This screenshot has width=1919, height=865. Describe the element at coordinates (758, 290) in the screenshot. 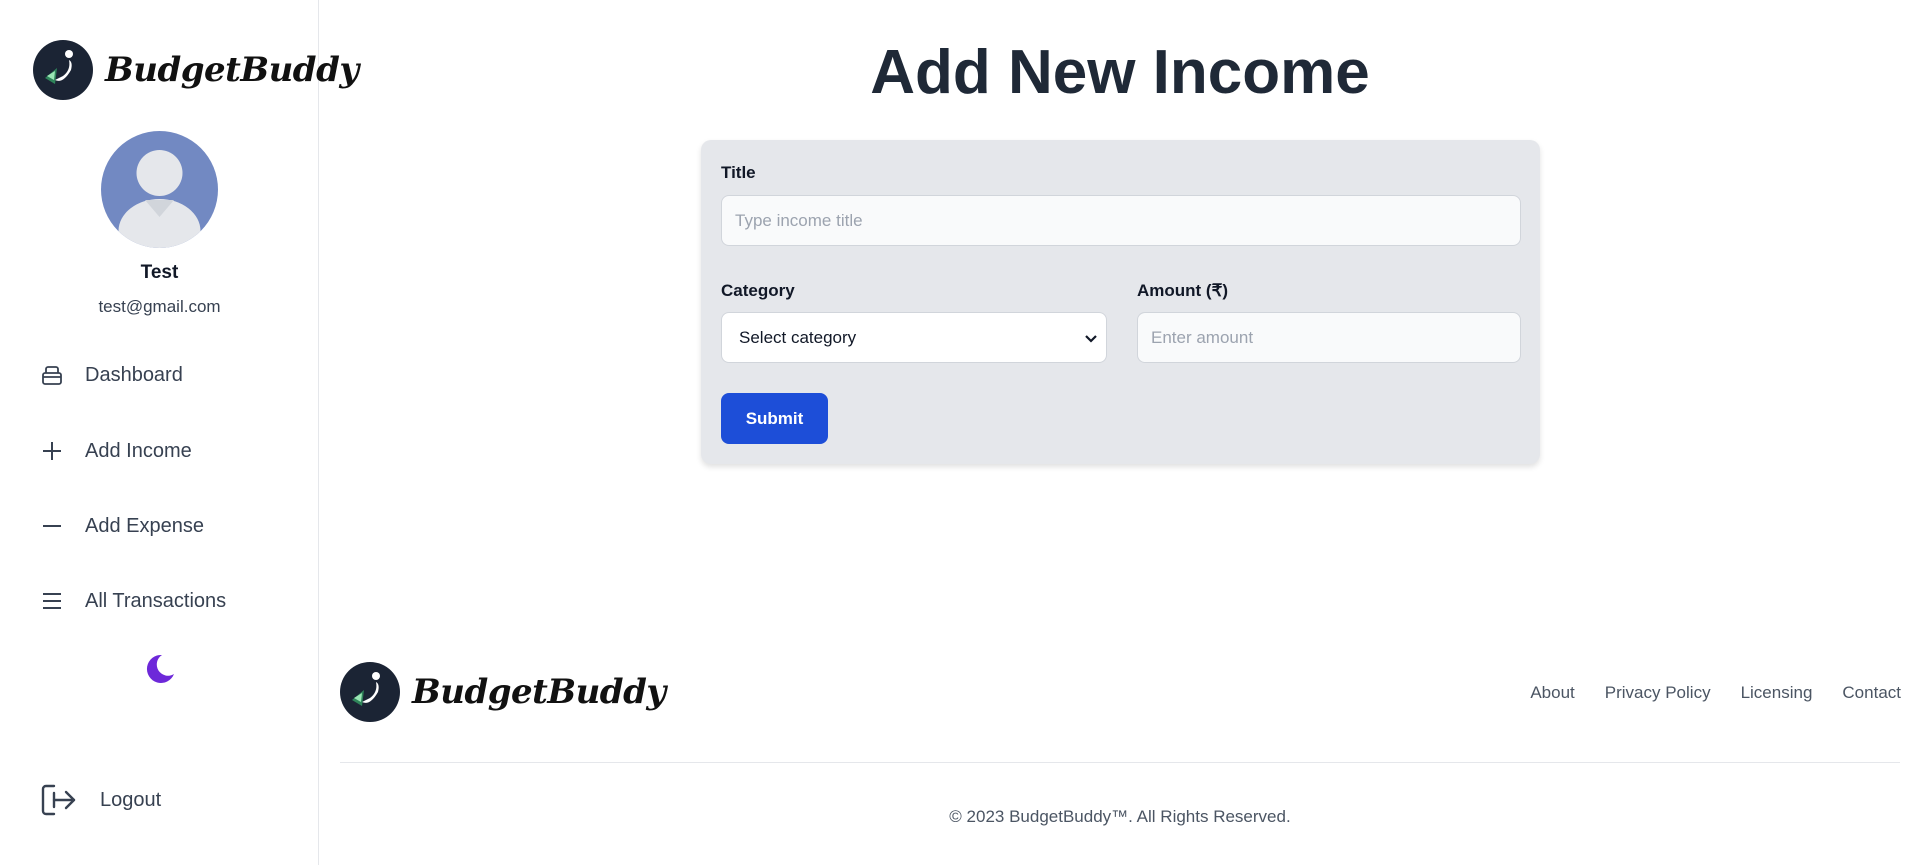

I see `category-label: Category` at that location.